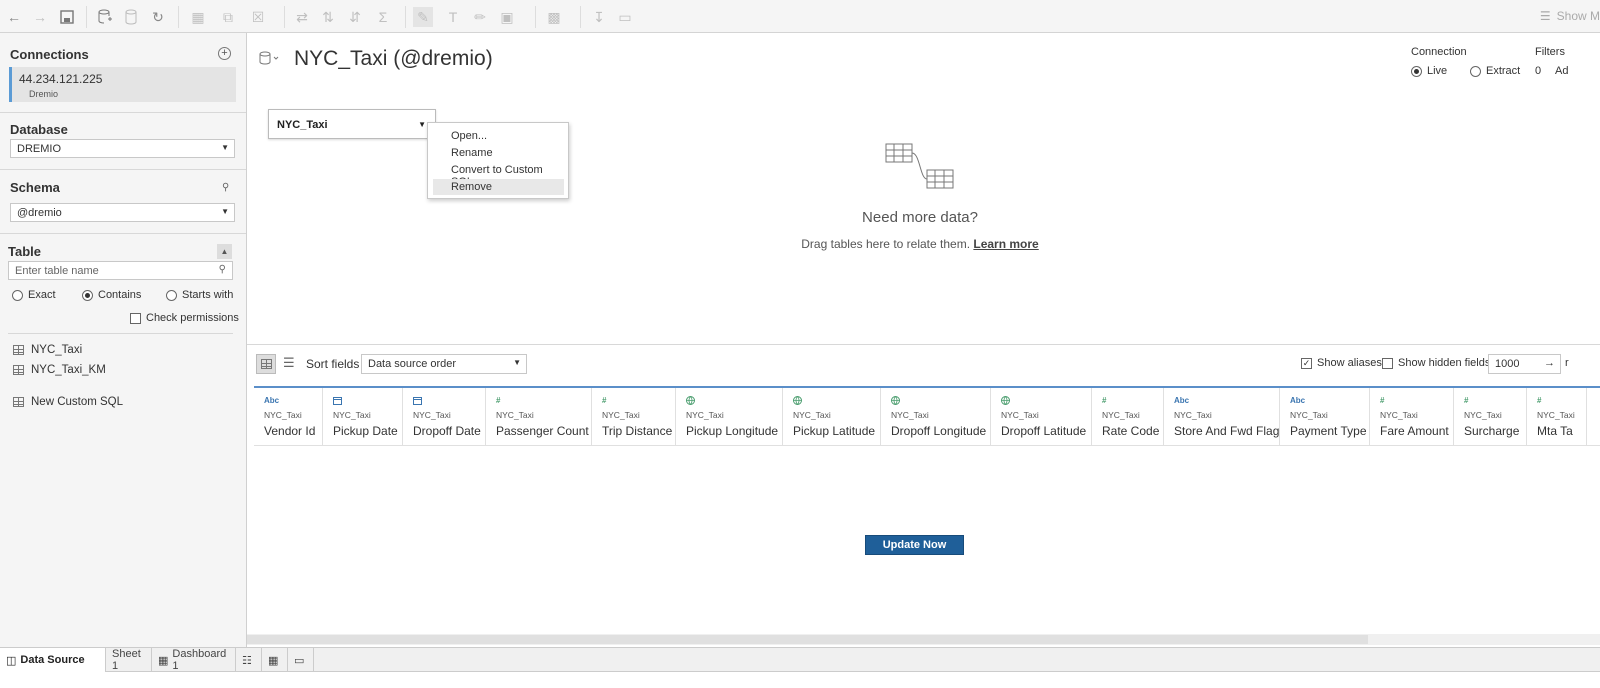  What do you see at coordinates (59, 370) in the screenshot?
I see `table-item-nyc-taxi-km: NYC_Taxi_KM` at bounding box center [59, 370].